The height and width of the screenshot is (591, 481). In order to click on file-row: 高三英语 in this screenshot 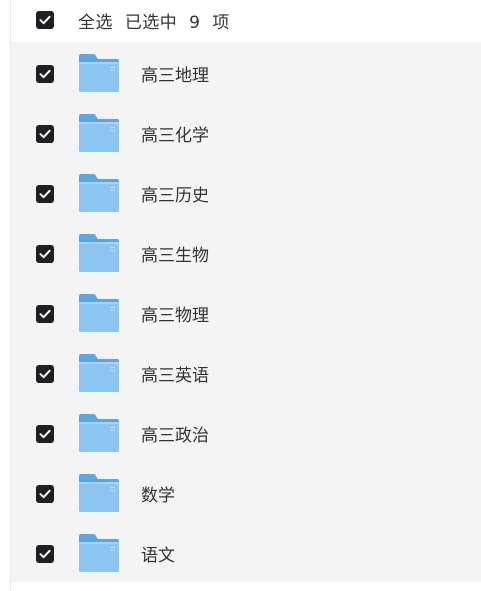, I will do `click(246, 372)`.